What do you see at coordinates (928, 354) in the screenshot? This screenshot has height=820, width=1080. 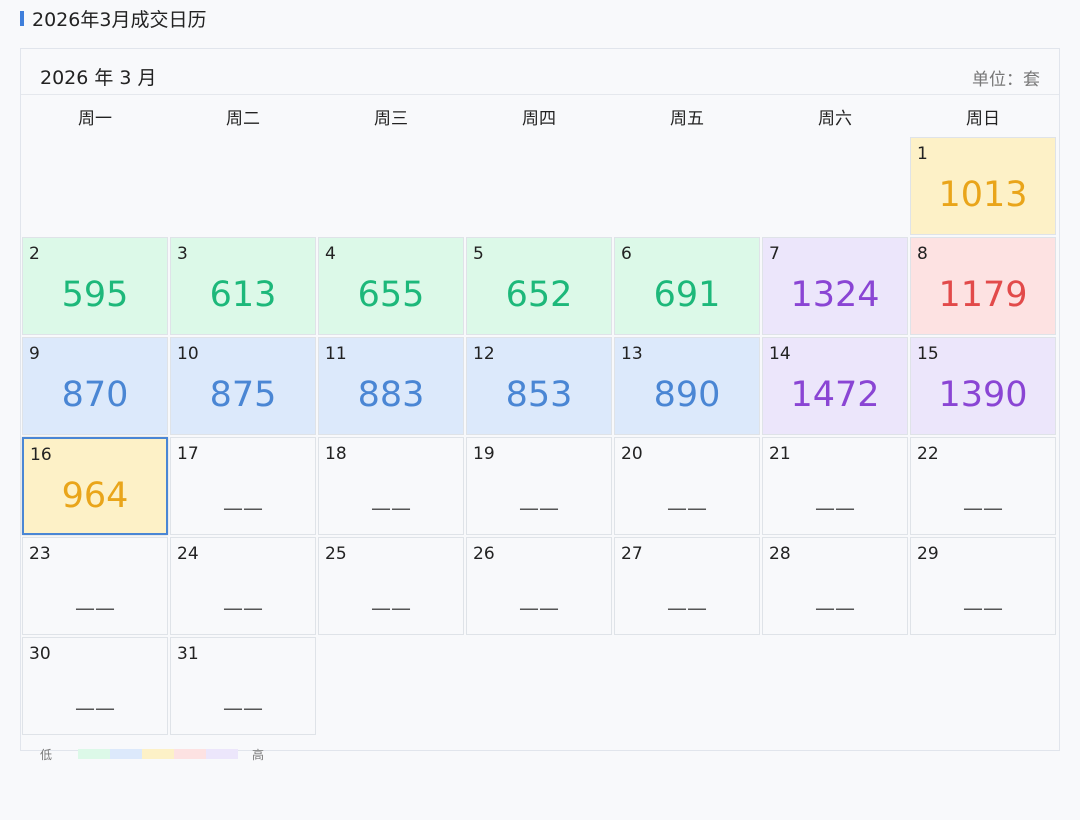 I see `day-number: 15` at bounding box center [928, 354].